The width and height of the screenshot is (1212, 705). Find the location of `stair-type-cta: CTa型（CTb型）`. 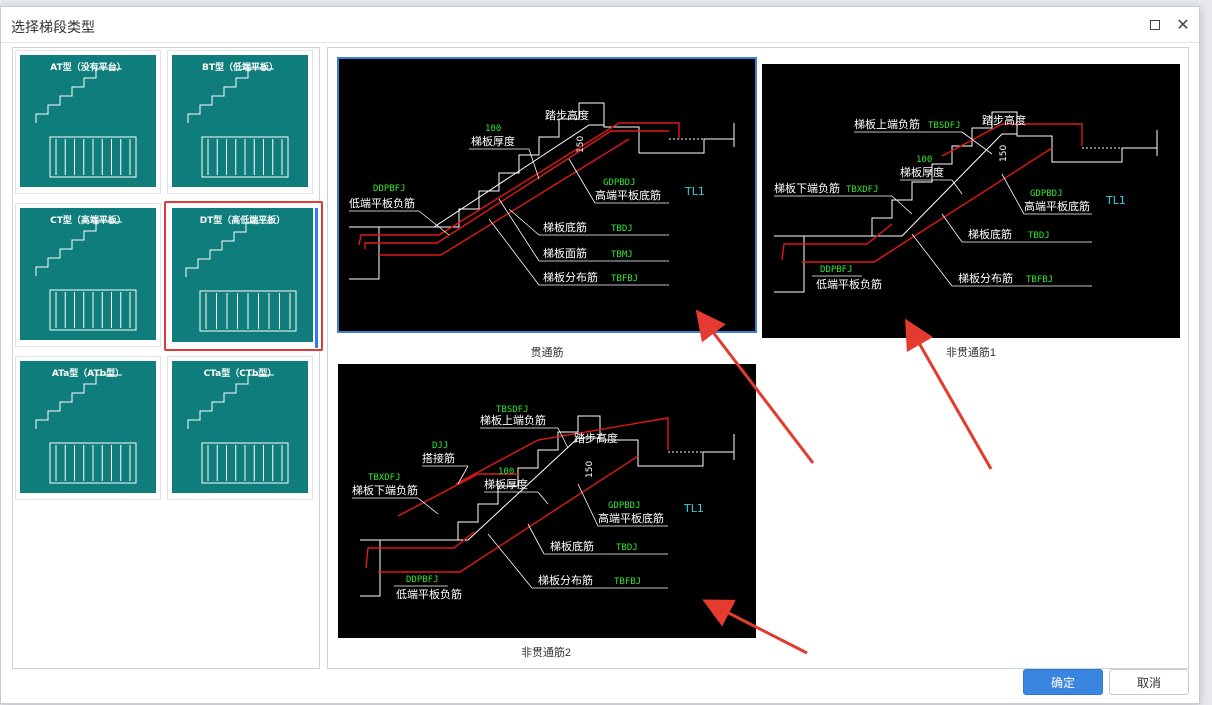

stair-type-cta: CTa型（CTb型） is located at coordinates (240, 428).